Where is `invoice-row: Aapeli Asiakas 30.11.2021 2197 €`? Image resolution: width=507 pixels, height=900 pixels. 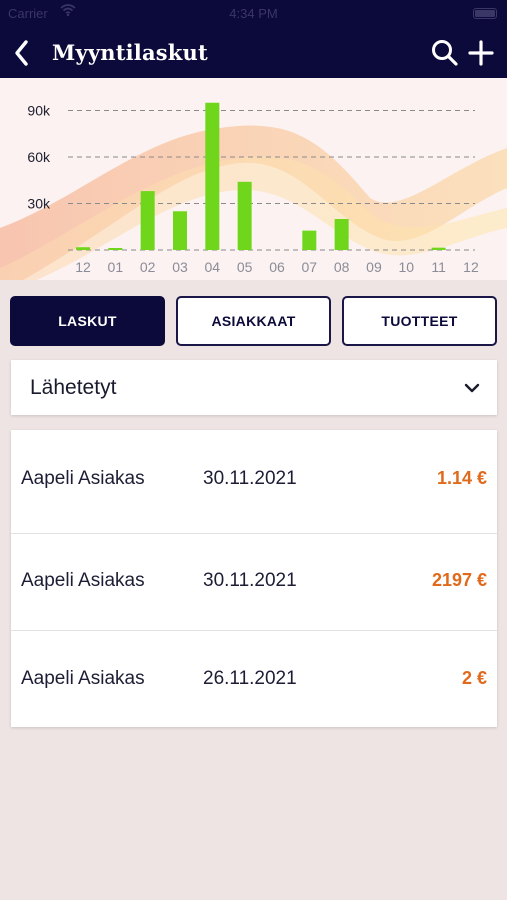
invoice-row: Aapeli Asiakas 30.11.2021 2197 € is located at coordinates (254, 582).